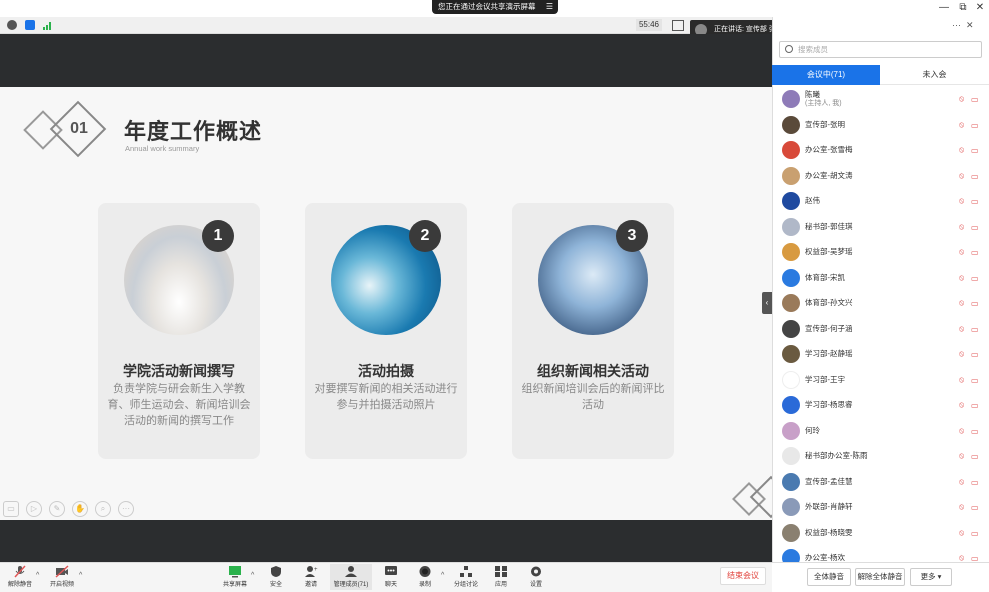 This screenshot has width=989, height=592. Describe the element at coordinates (649, 25) in the screenshot. I see `meeting-timer: 55:46` at that location.